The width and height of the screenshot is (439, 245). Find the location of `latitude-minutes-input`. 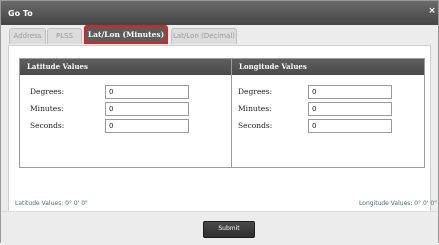

latitude-minutes-input is located at coordinates (147, 109).